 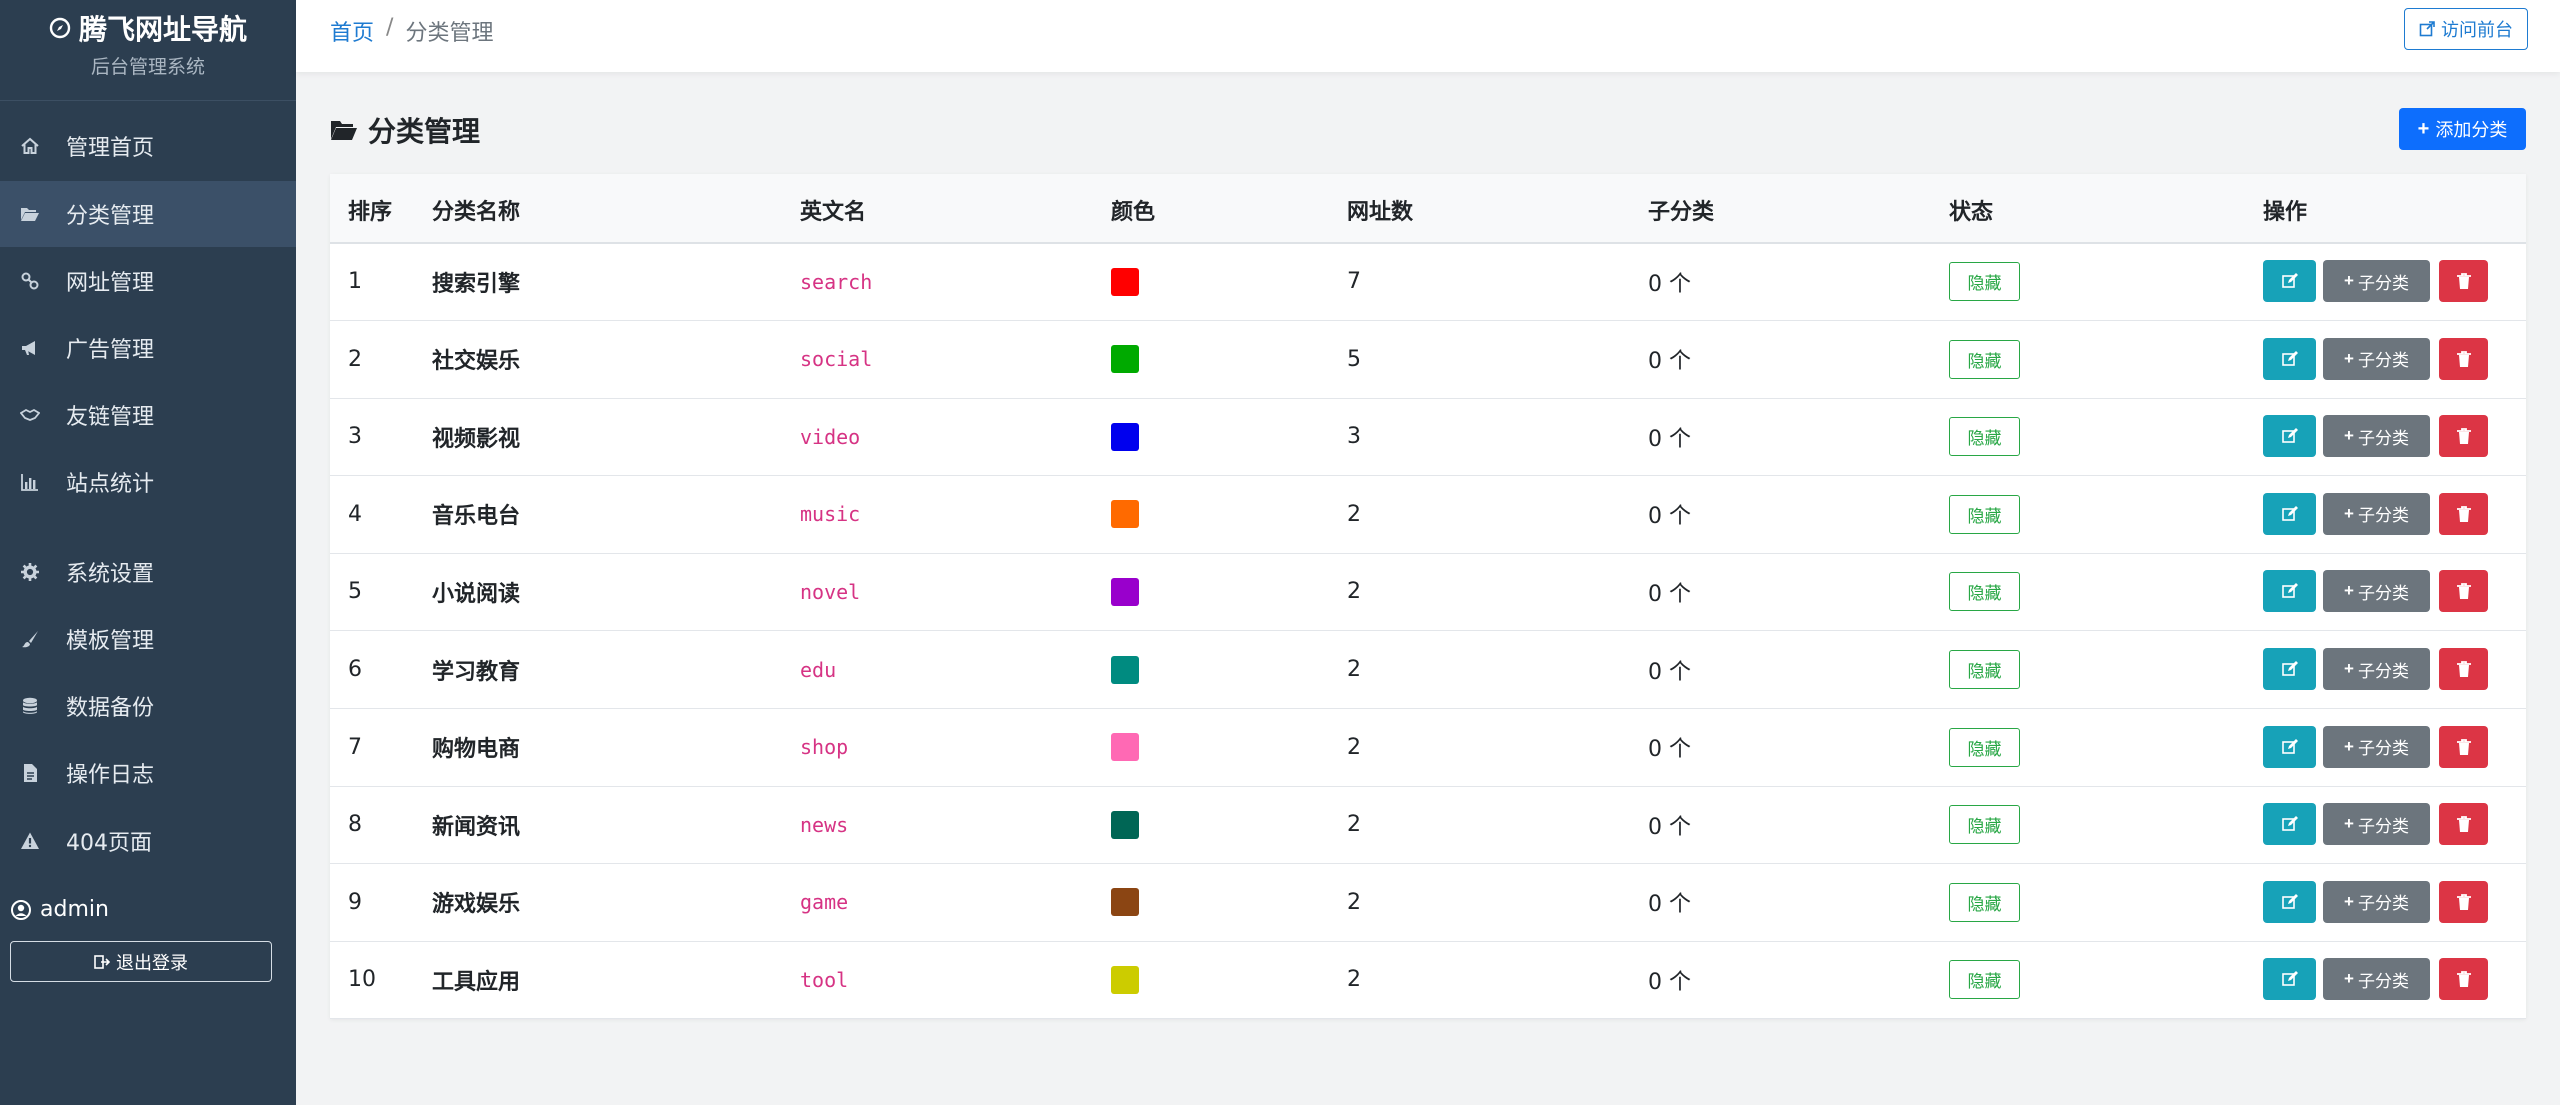 I want to click on url-count-cell: 2, so click(x=1354, y=669).